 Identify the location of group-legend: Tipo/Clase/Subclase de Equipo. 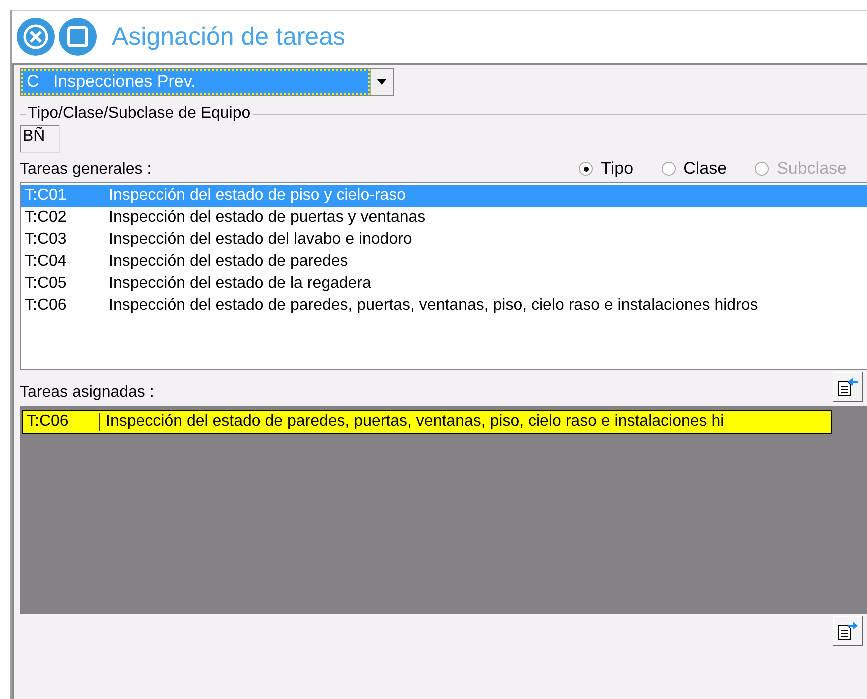
(139, 114).